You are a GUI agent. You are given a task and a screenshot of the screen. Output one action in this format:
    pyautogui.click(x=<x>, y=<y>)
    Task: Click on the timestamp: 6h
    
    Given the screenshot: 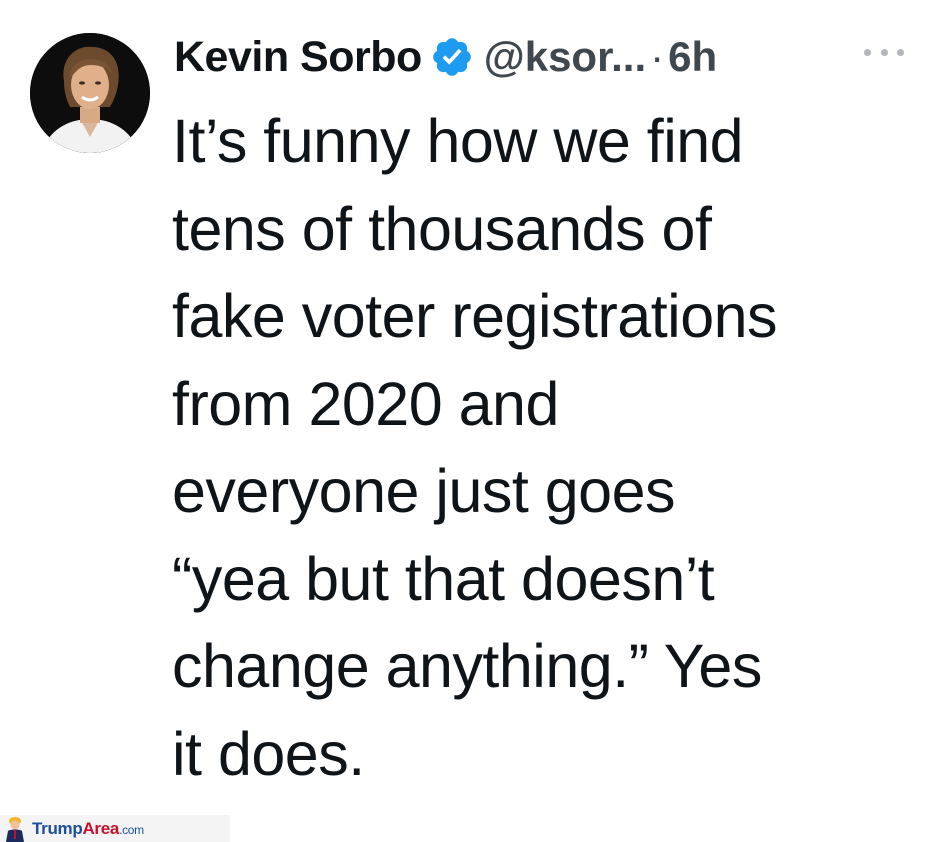 What is the action you would take?
    pyautogui.click(x=692, y=57)
    